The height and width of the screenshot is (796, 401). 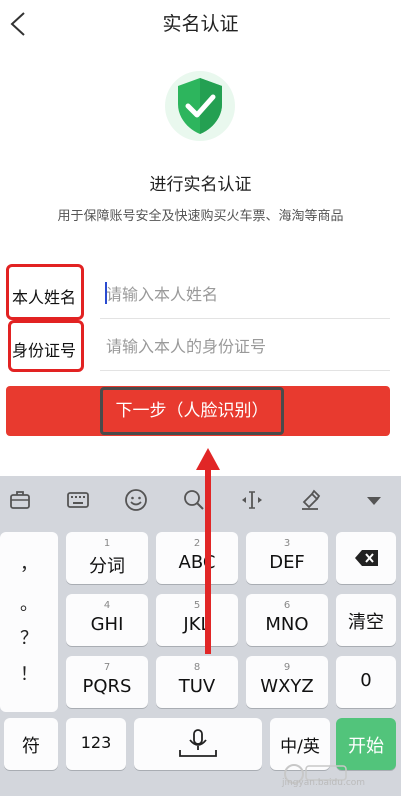 I want to click on page-title: 实名认证, so click(x=200, y=24).